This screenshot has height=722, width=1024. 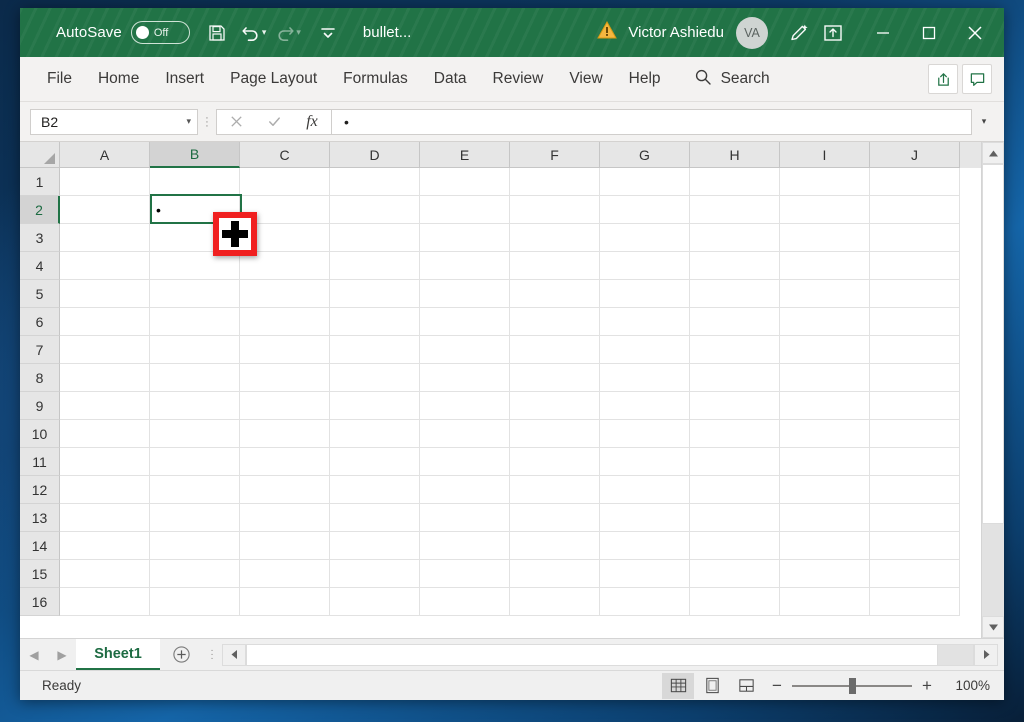 I want to click on cell-i10, so click(x=825, y=434).